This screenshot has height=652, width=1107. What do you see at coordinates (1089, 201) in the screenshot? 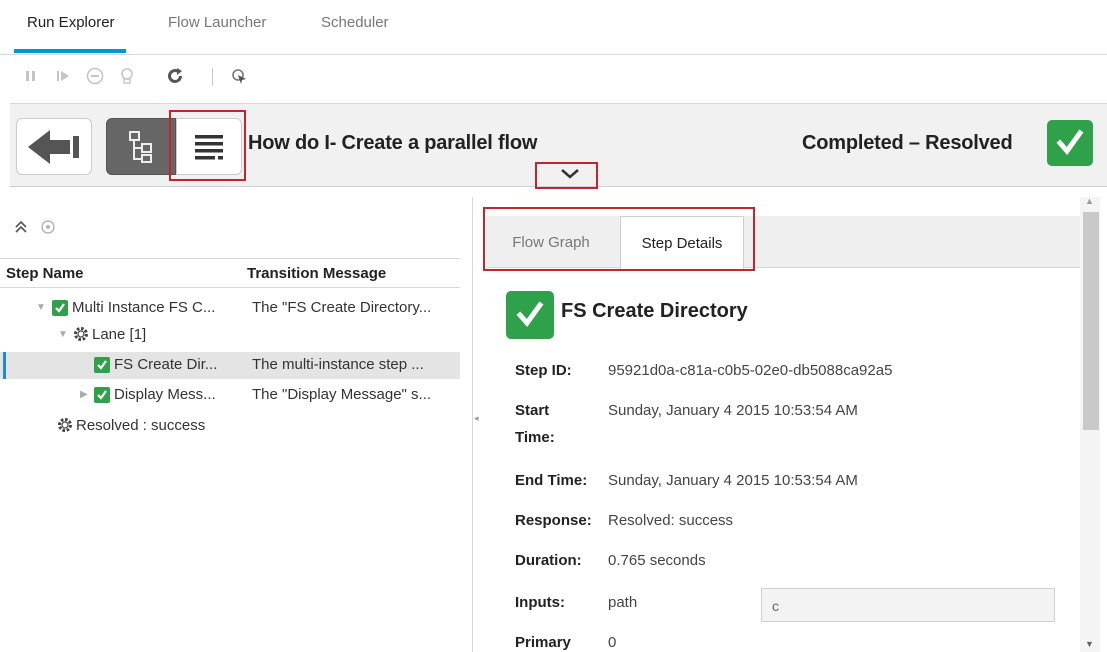
I see `scroll-up-icon: ▲` at bounding box center [1089, 201].